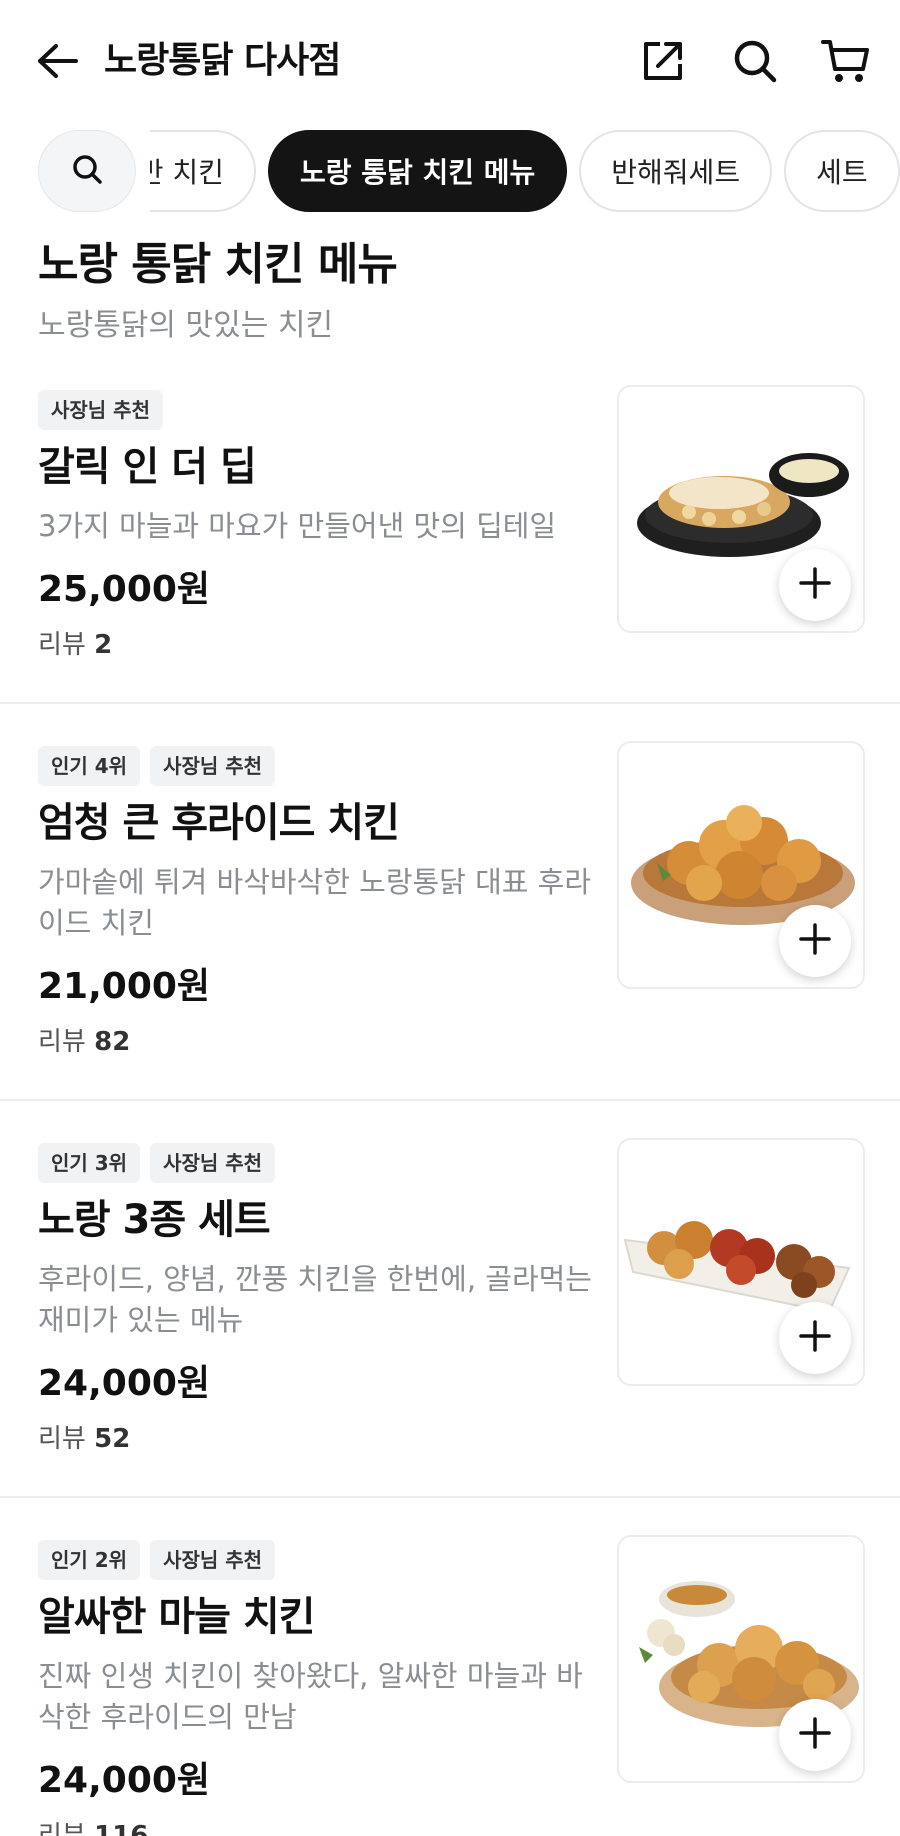 This screenshot has width=900, height=1836. What do you see at coordinates (124, 986) in the screenshot?
I see `menu-item-price: 21,000원` at bounding box center [124, 986].